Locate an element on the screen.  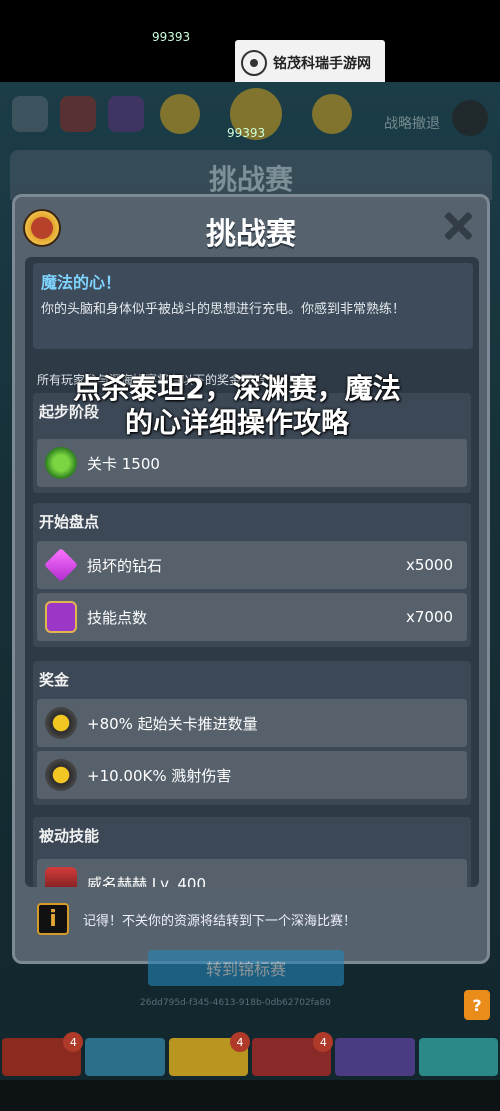
start-inventory-title: 开始盘点 is located at coordinates (69, 522).